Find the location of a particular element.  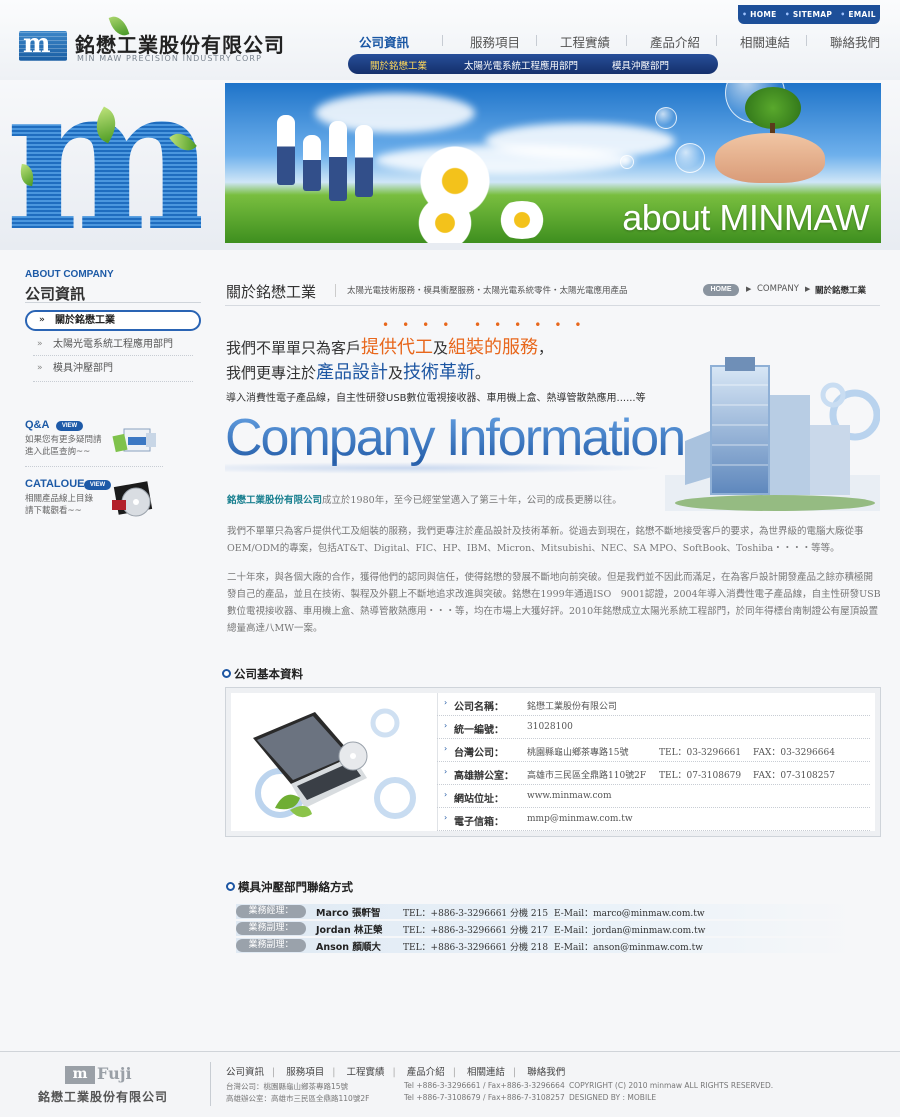

info-row-tax-id: › 統一編號： 31028100 is located at coordinates (653, 727).